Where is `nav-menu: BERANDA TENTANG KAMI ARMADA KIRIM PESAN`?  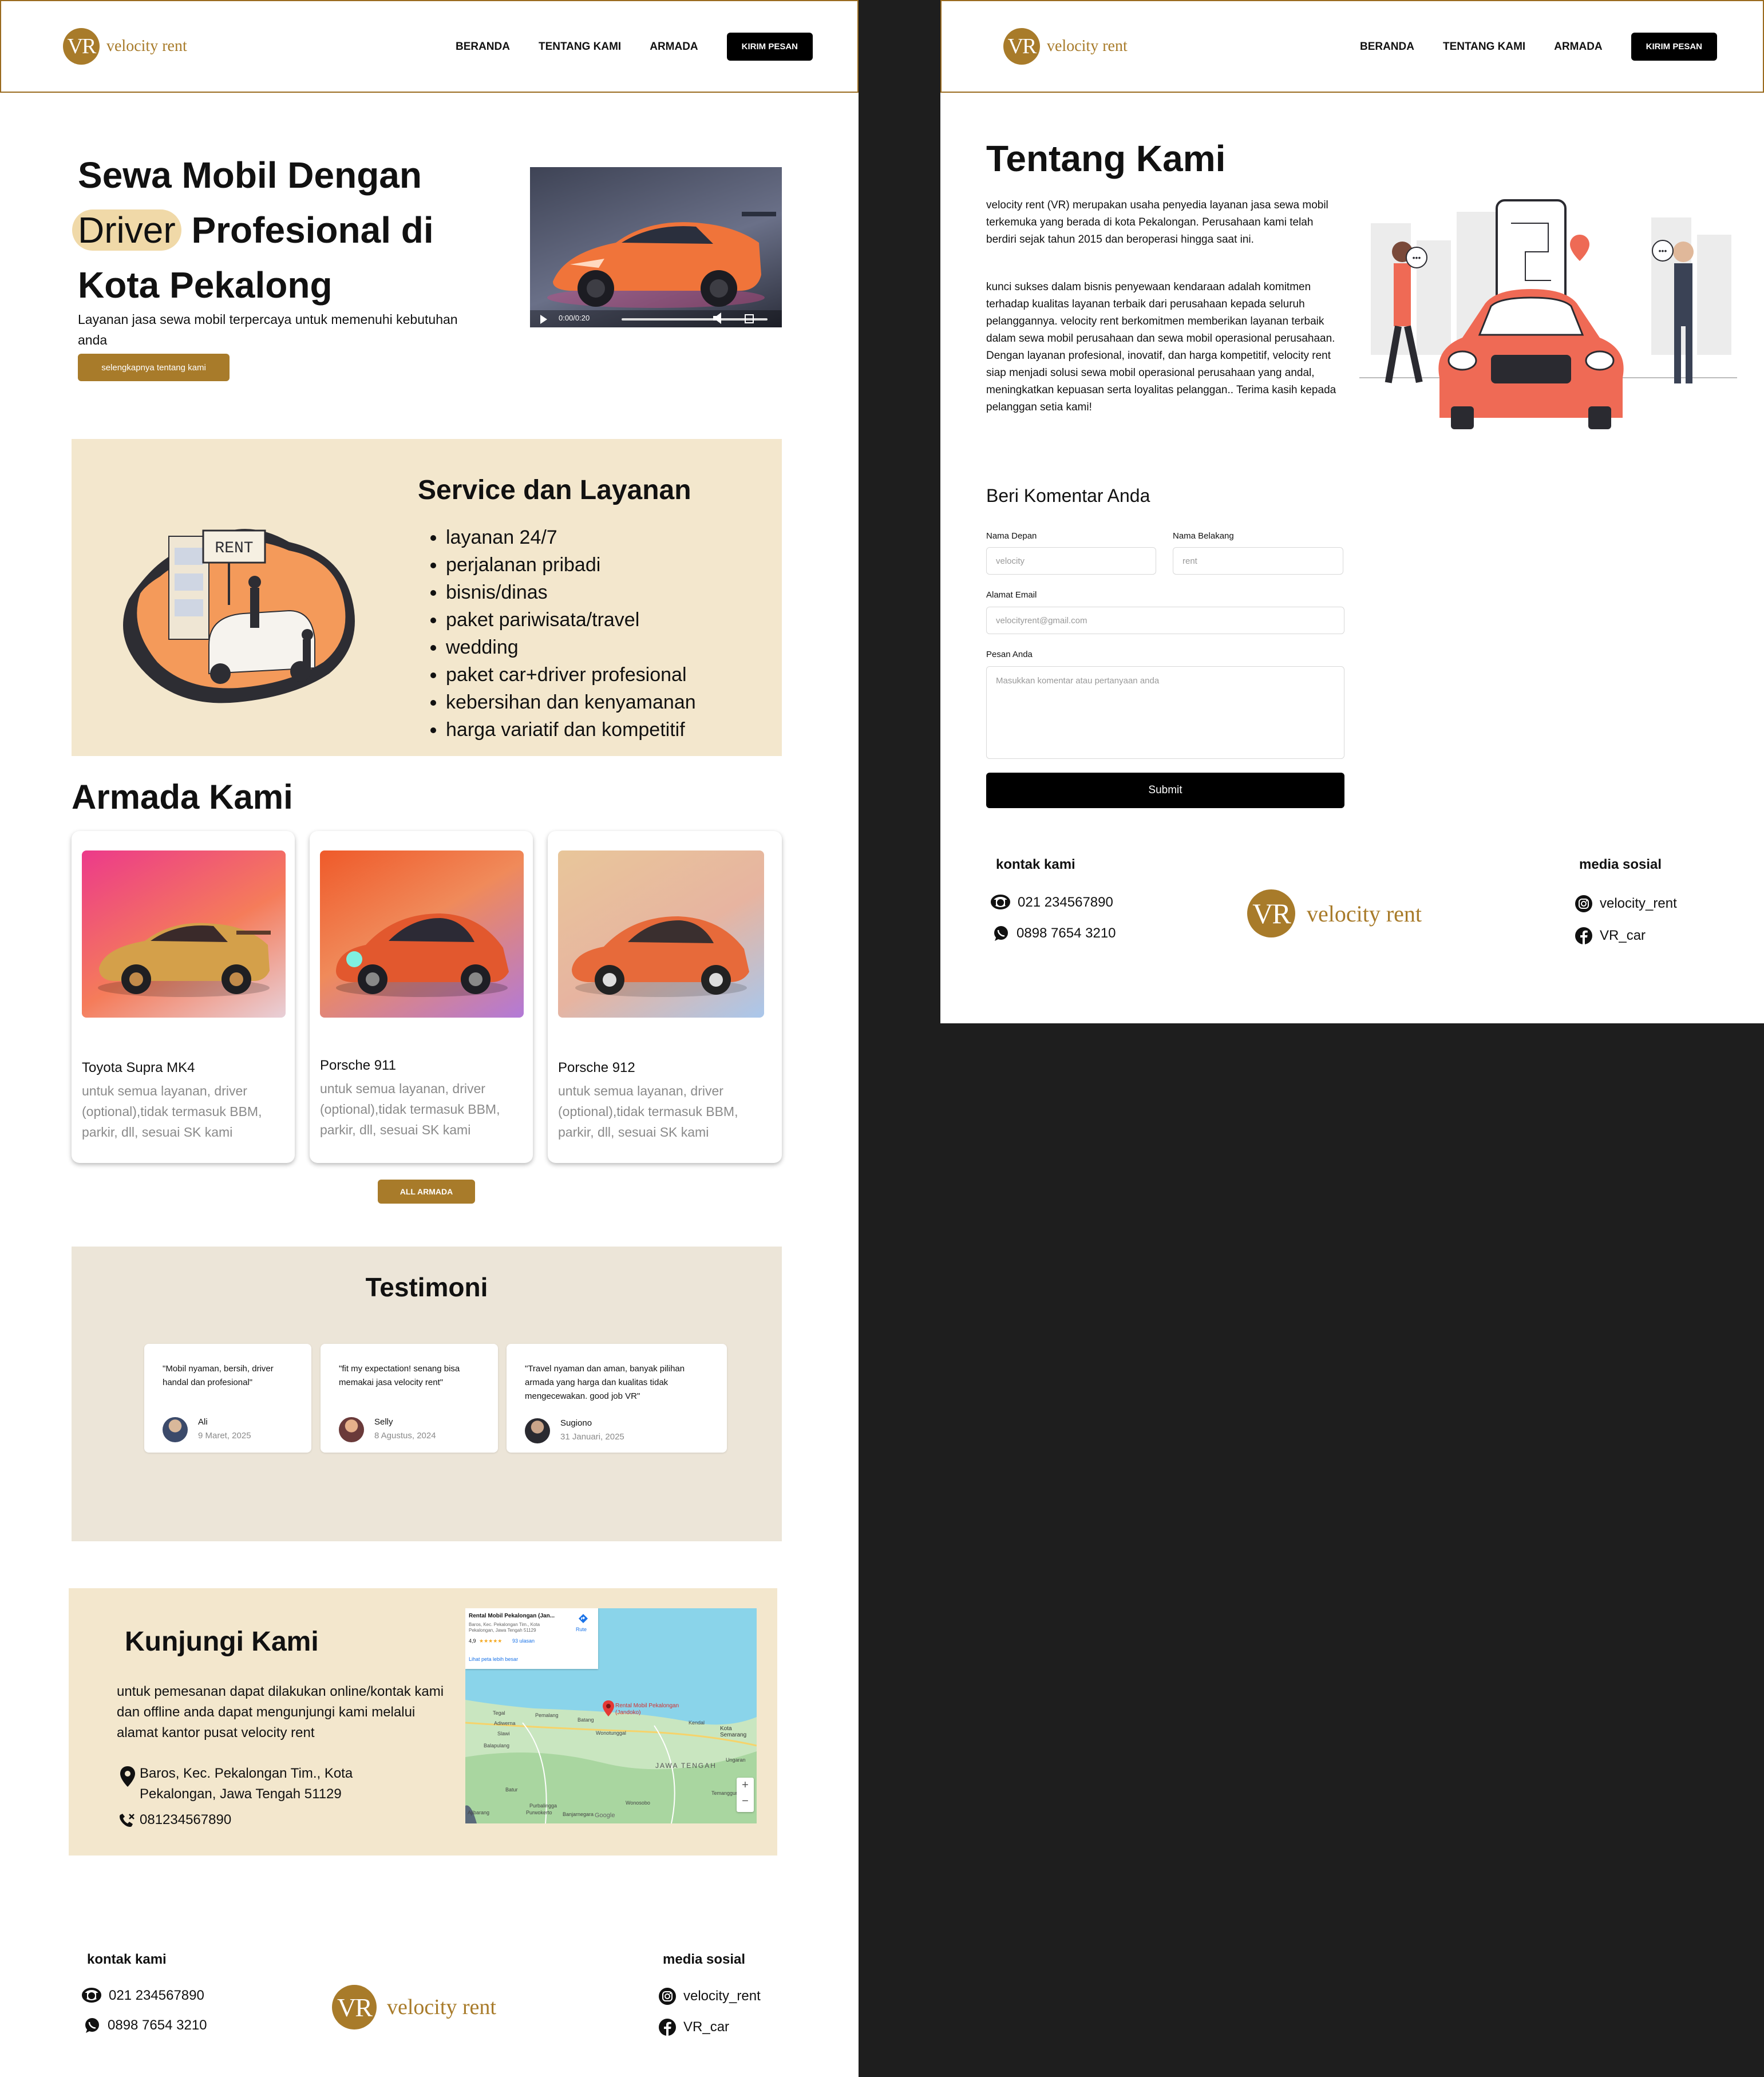 nav-menu: BERANDA TENTANG KAMI ARMADA KIRIM PESAN is located at coordinates (1539, 47).